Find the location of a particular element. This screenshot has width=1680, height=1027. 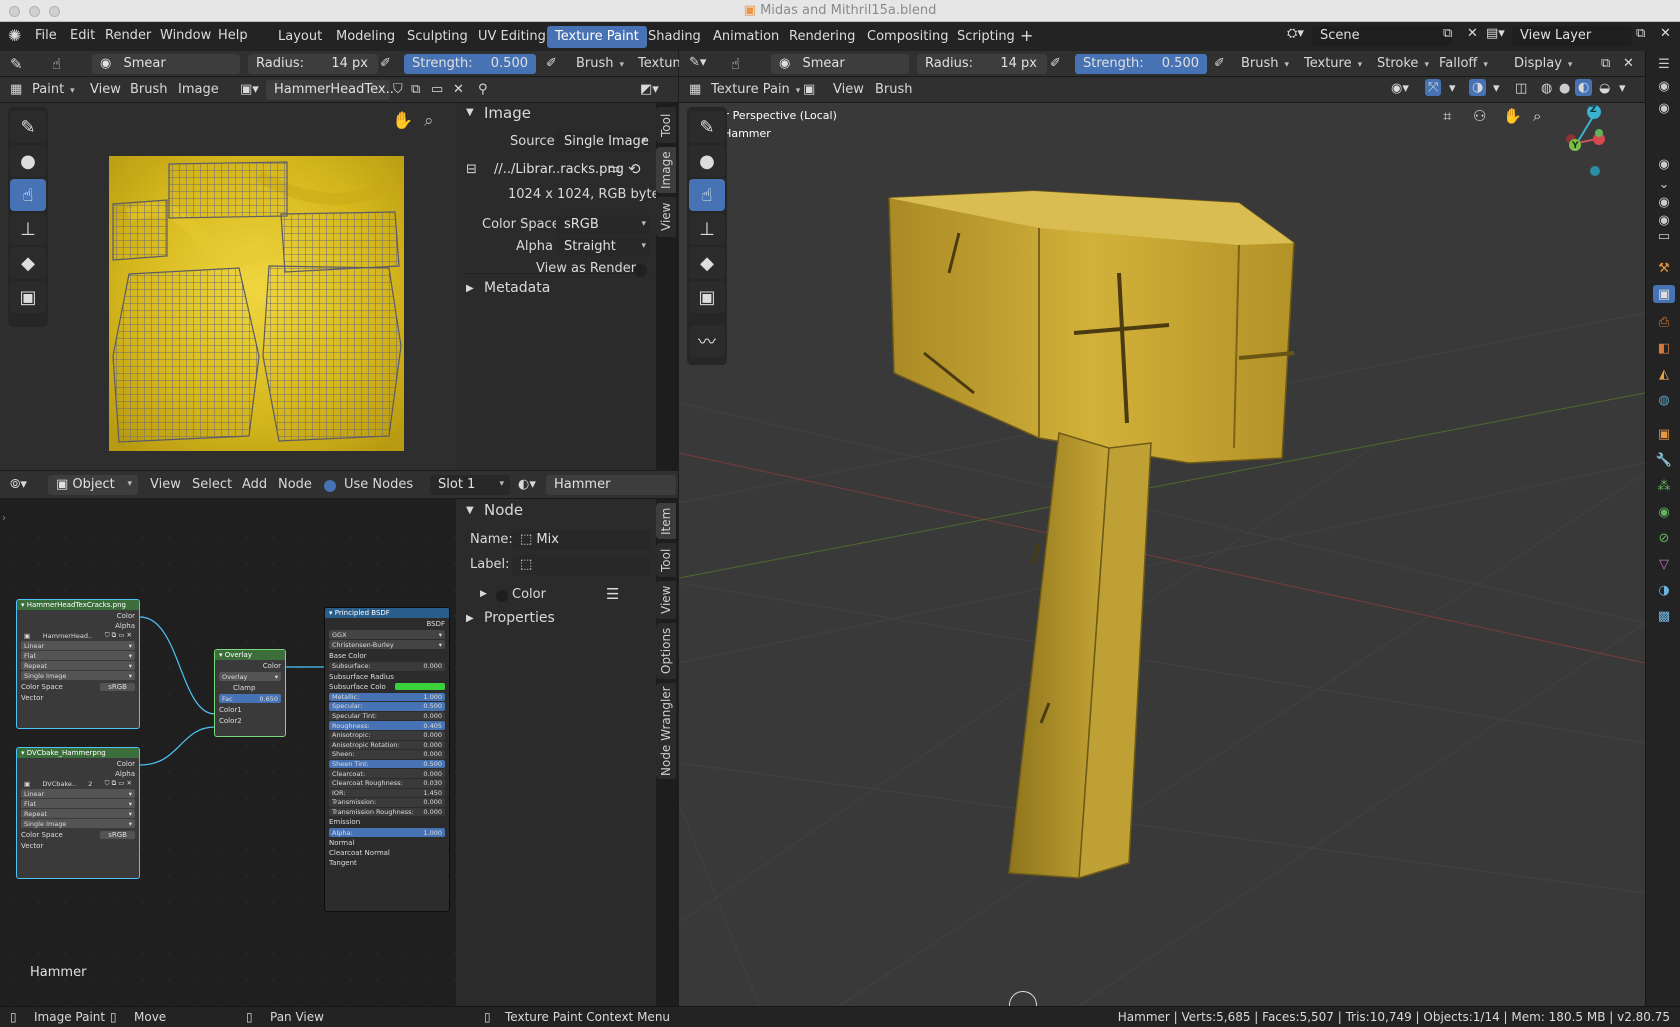

editor-type-icon: ▦ is located at coordinates (16, 89).